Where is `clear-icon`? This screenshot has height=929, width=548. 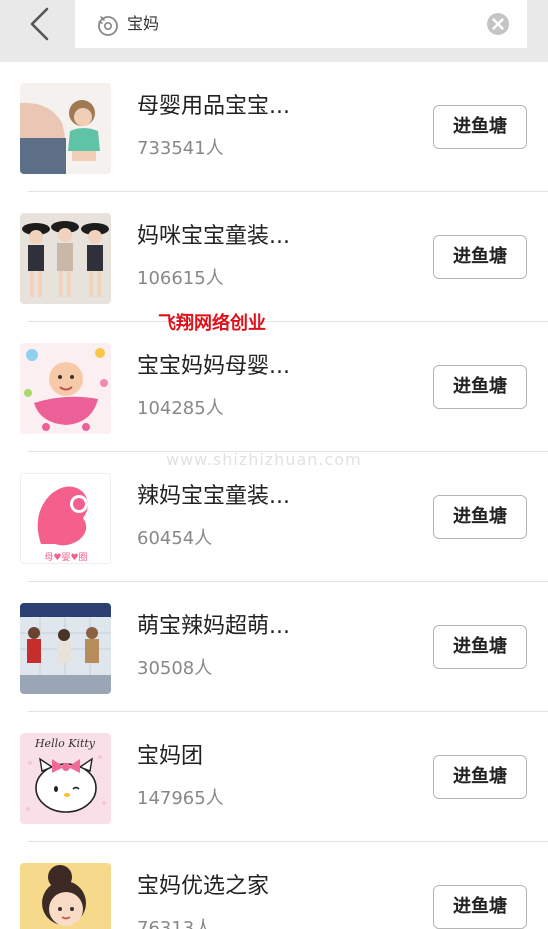
clear-icon is located at coordinates (498, 24).